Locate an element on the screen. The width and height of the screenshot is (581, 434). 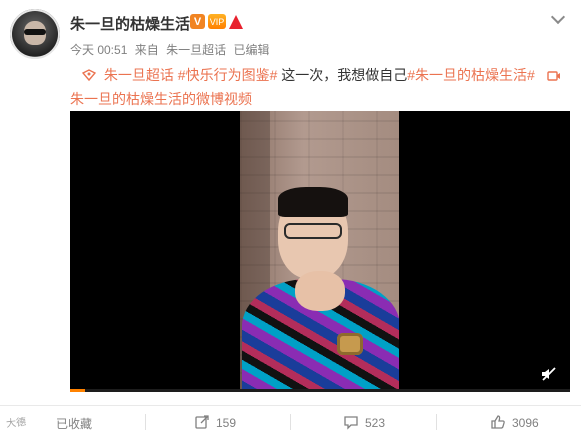
source-prefix: 来自 is located at coordinates (146, 50).